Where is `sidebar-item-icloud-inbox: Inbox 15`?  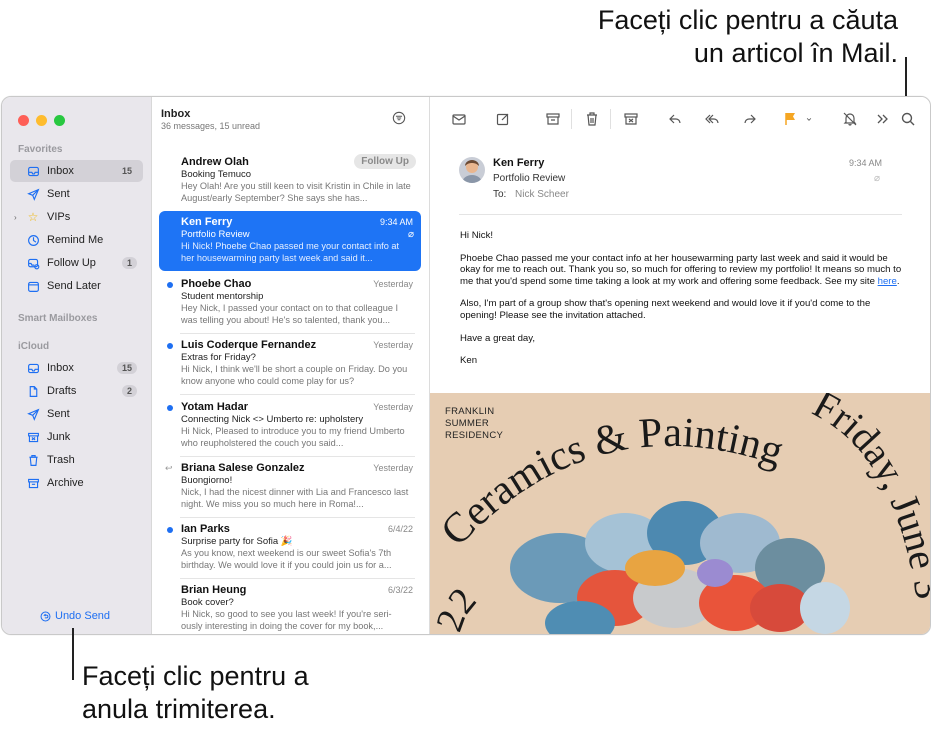 sidebar-item-icloud-inbox: Inbox 15 is located at coordinates (76, 368).